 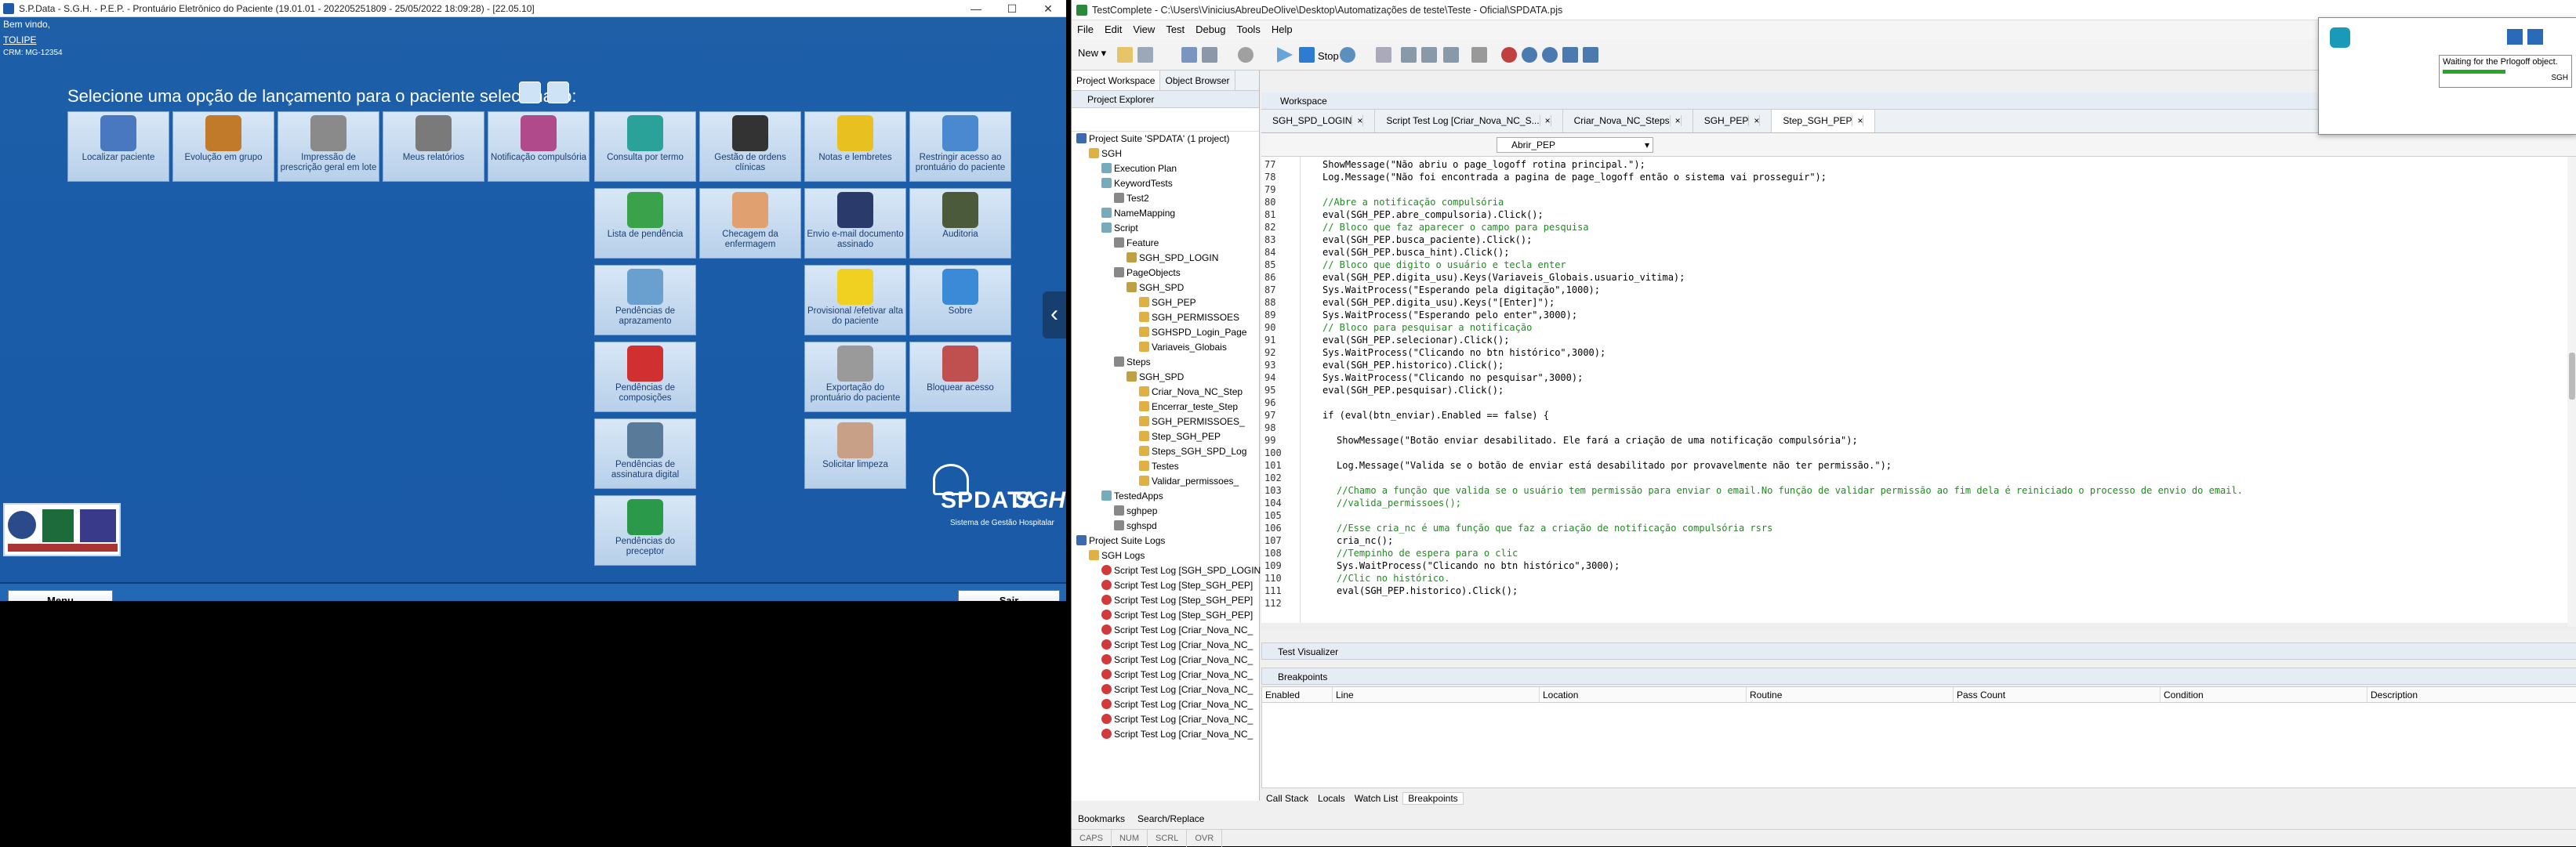 What do you see at coordinates (1433, 799) in the screenshot?
I see `debug-tab: Breakpoints` at bounding box center [1433, 799].